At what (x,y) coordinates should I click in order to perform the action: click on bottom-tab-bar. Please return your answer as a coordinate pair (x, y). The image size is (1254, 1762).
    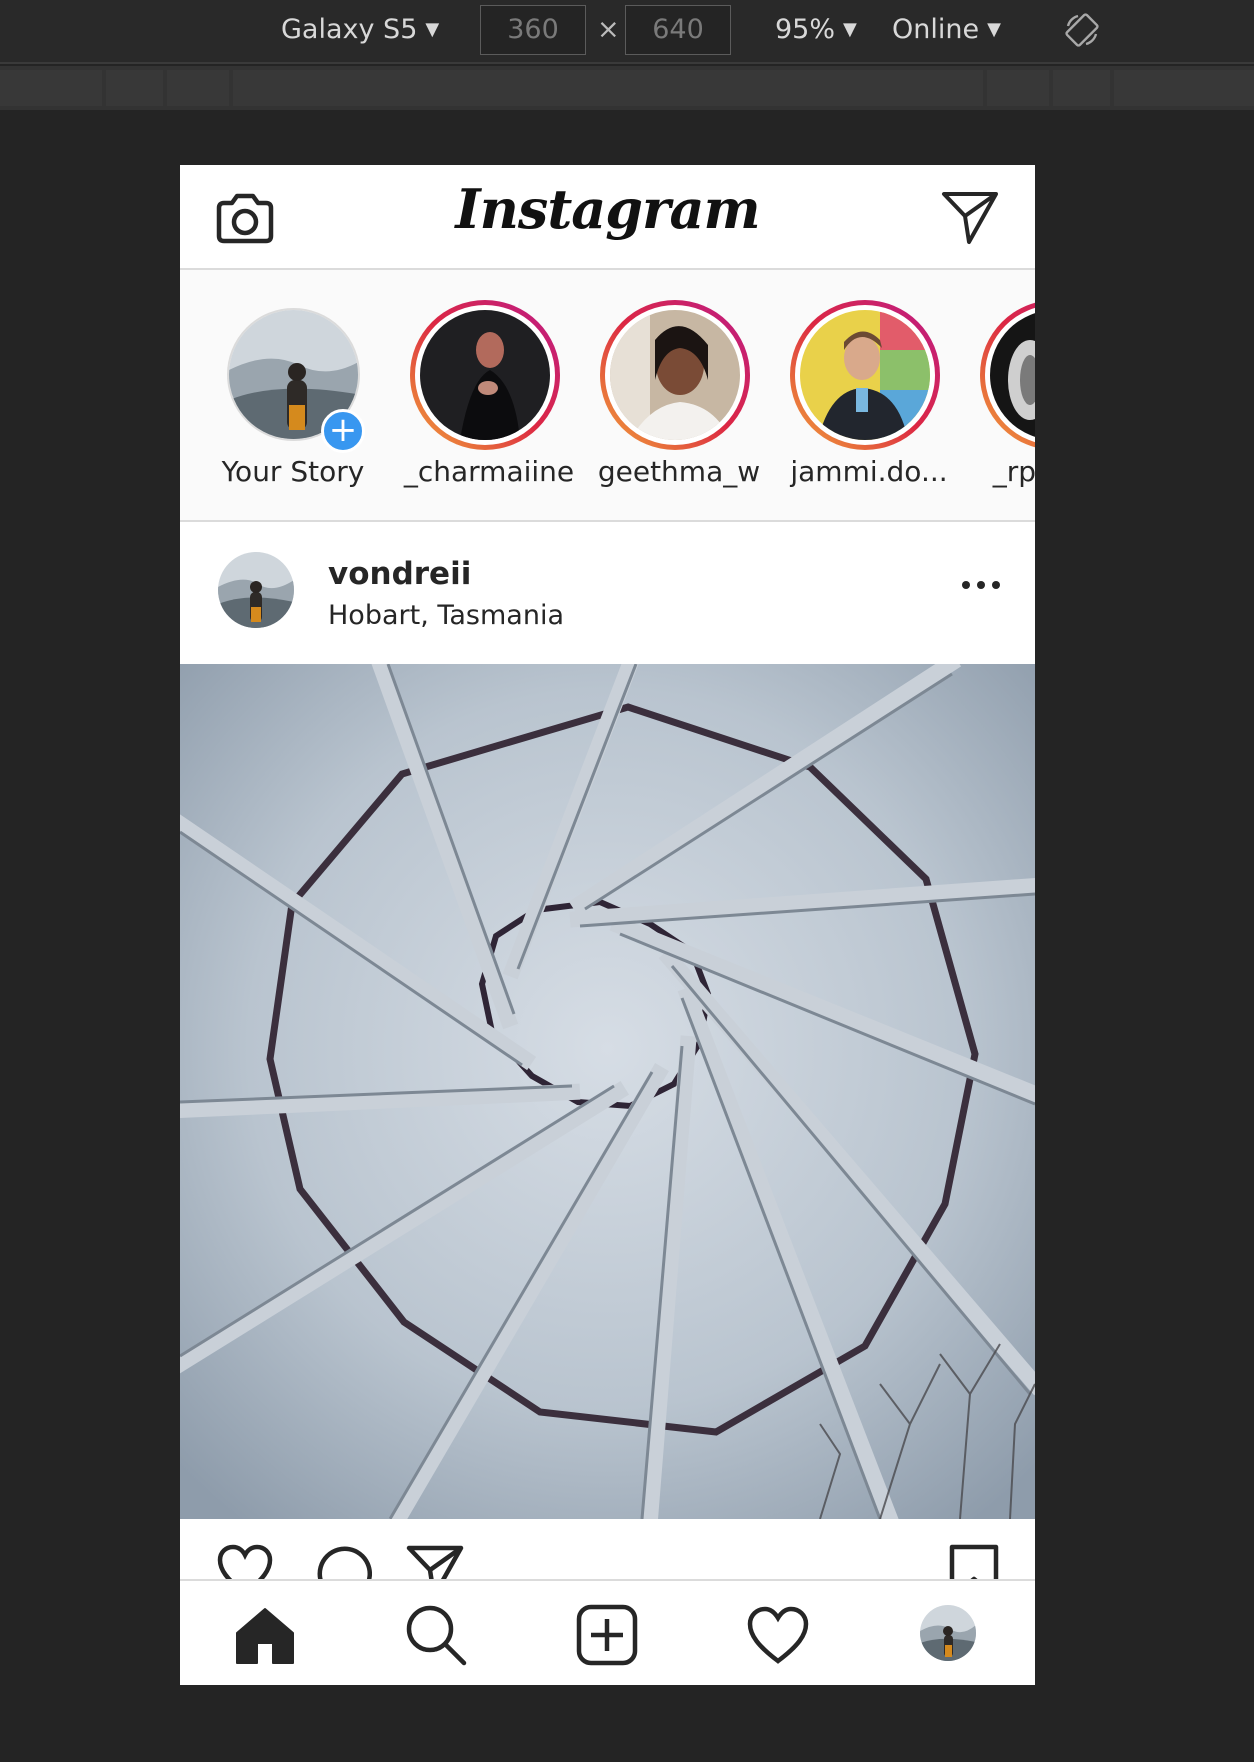
    Looking at the image, I should click on (607, 1632).